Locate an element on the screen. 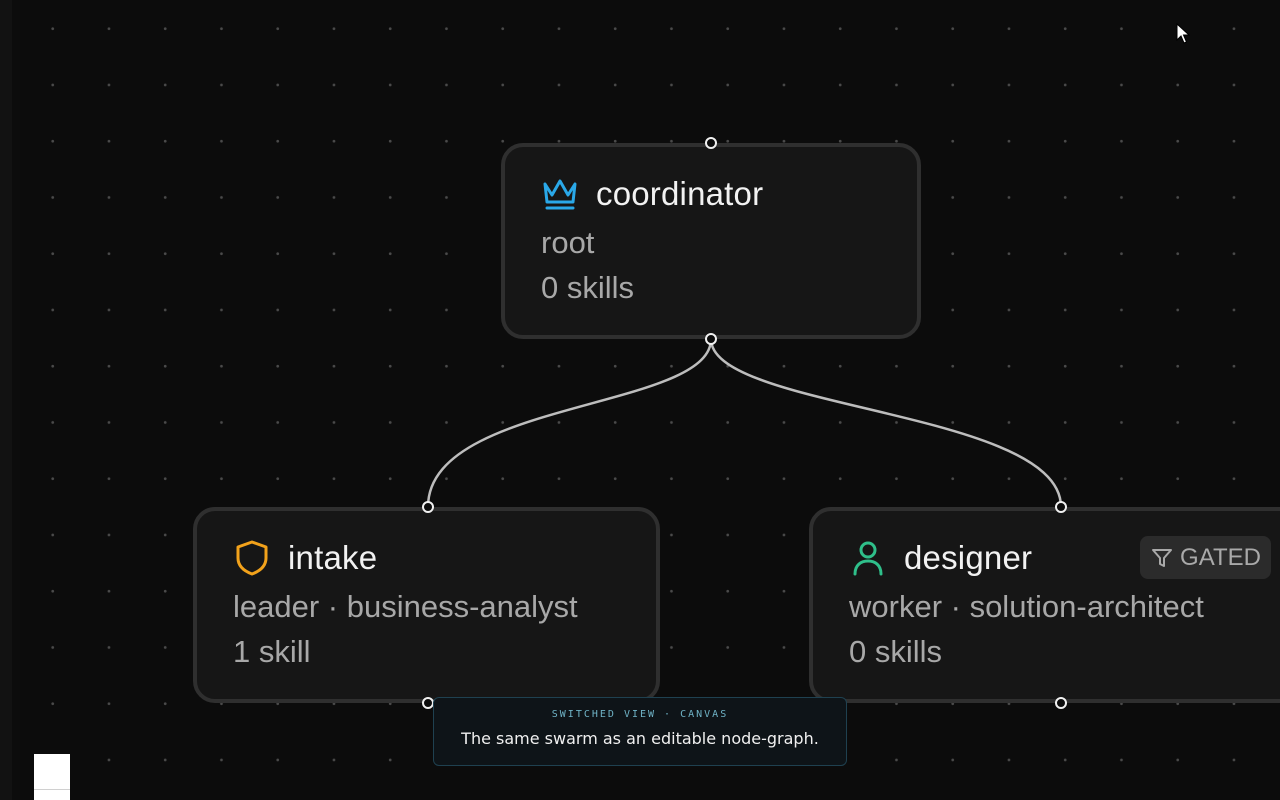 The image size is (1280, 800). node-role: root is located at coordinates (568, 242).